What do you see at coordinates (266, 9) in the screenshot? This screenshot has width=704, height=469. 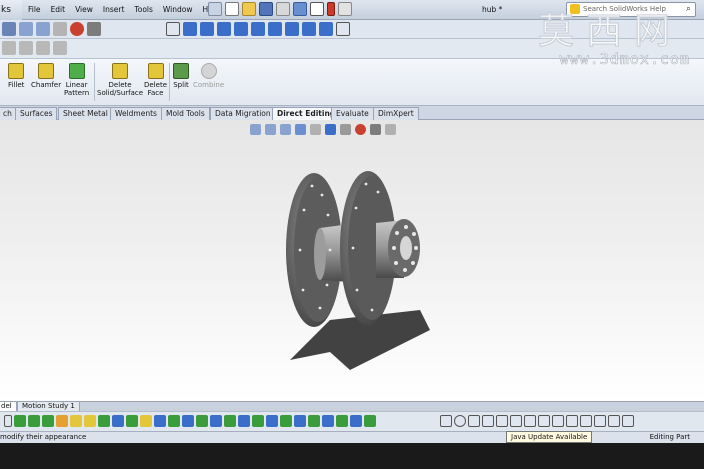 I see `save-icon` at bounding box center [266, 9].